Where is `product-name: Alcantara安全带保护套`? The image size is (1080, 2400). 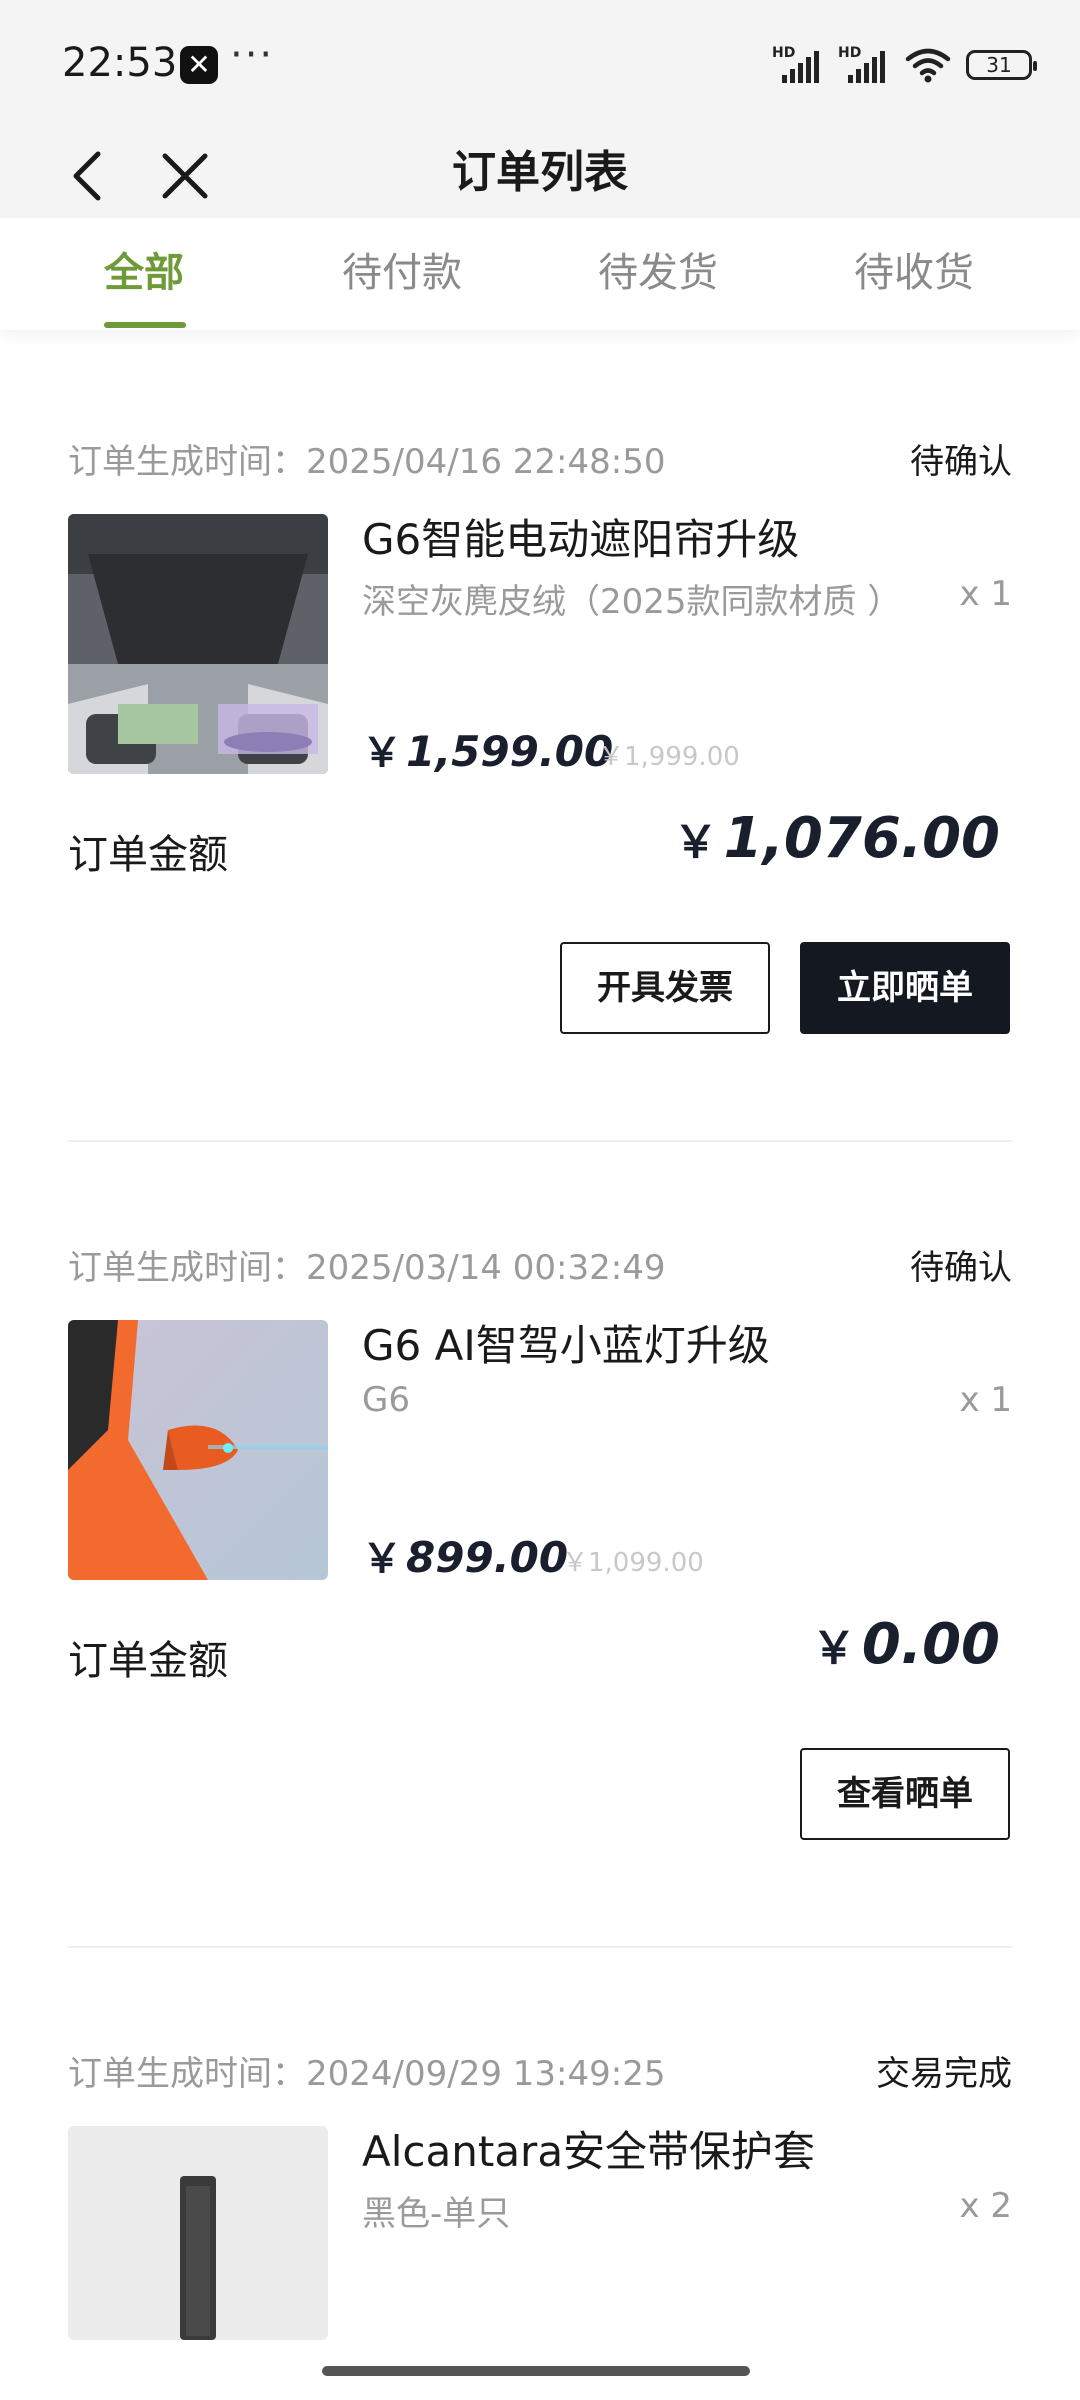 product-name: Alcantara安全带保护套 is located at coordinates (588, 2148).